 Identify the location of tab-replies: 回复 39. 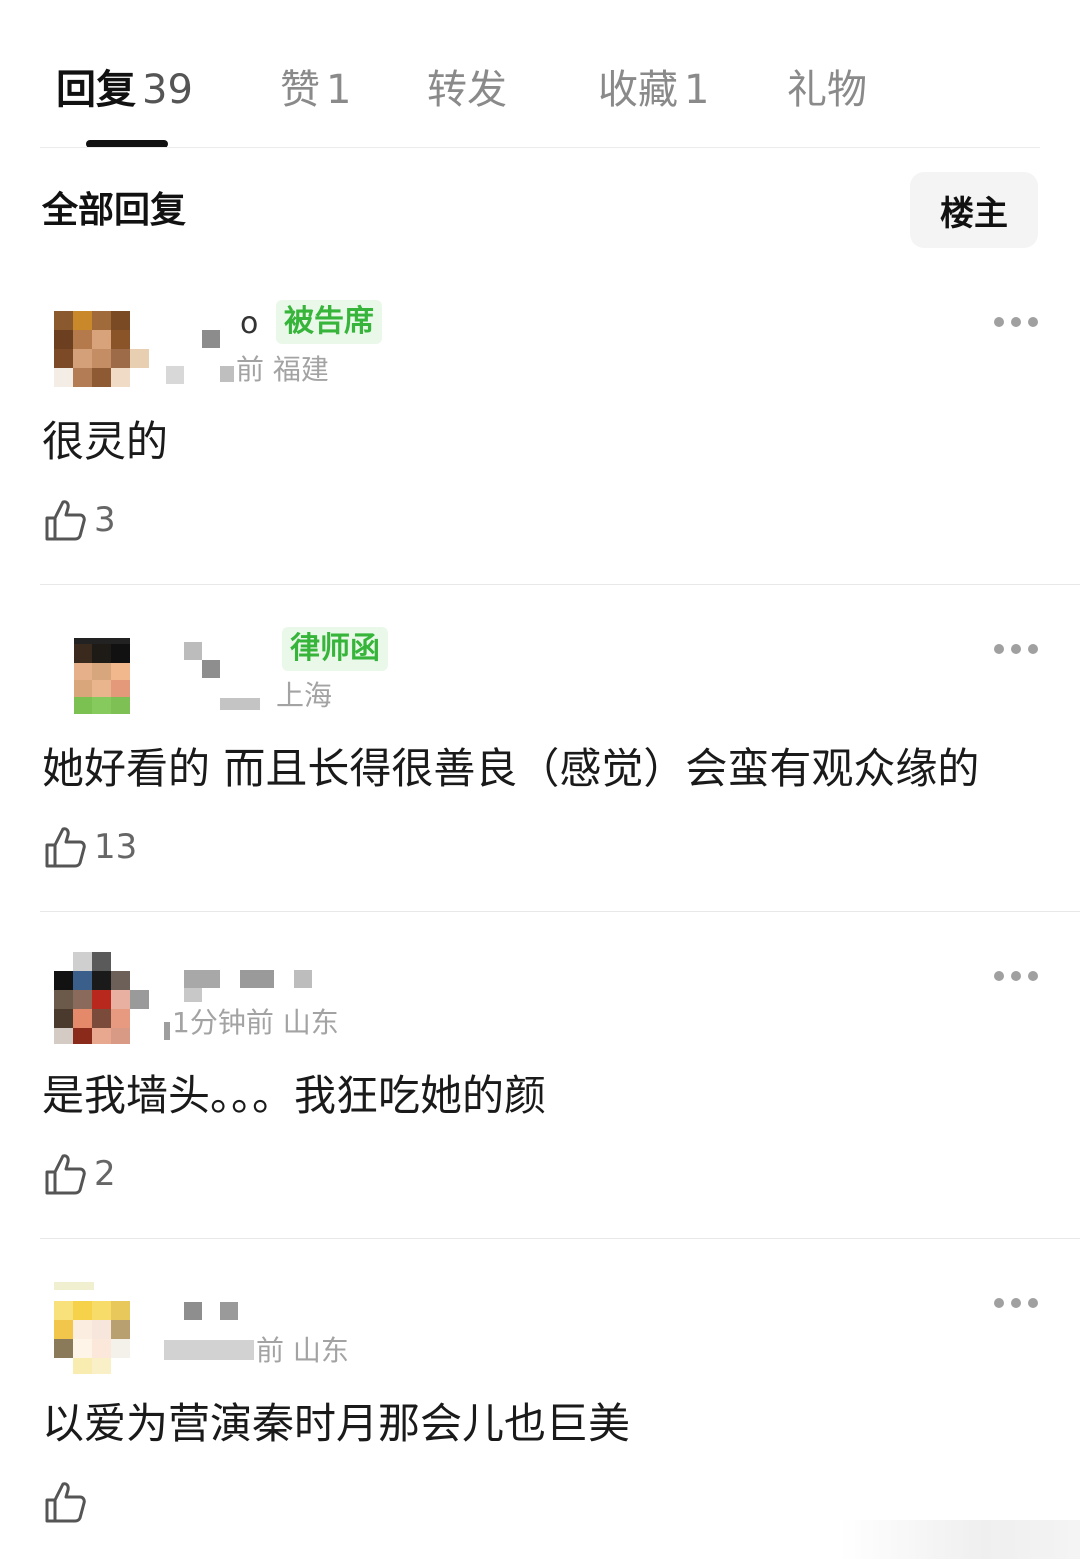
(124, 90).